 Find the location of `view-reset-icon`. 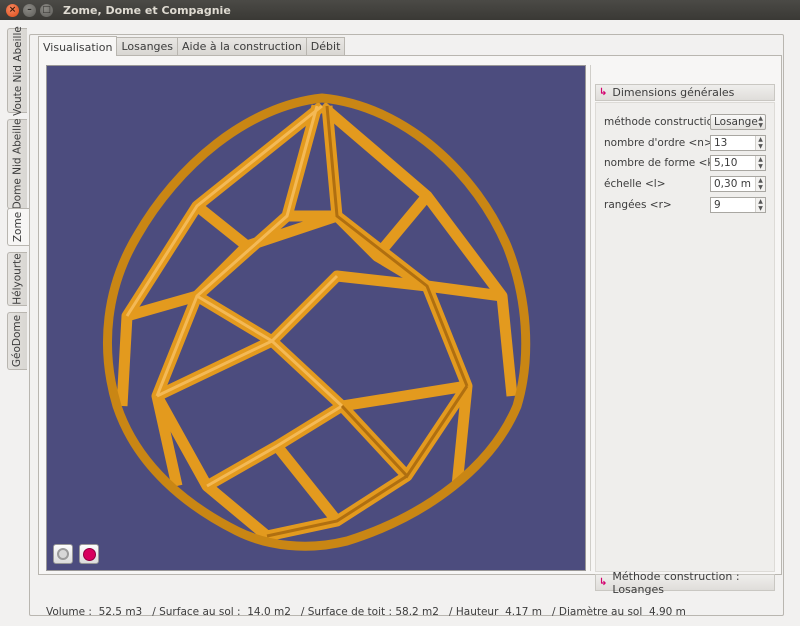

view-reset-icon is located at coordinates (63, 554).